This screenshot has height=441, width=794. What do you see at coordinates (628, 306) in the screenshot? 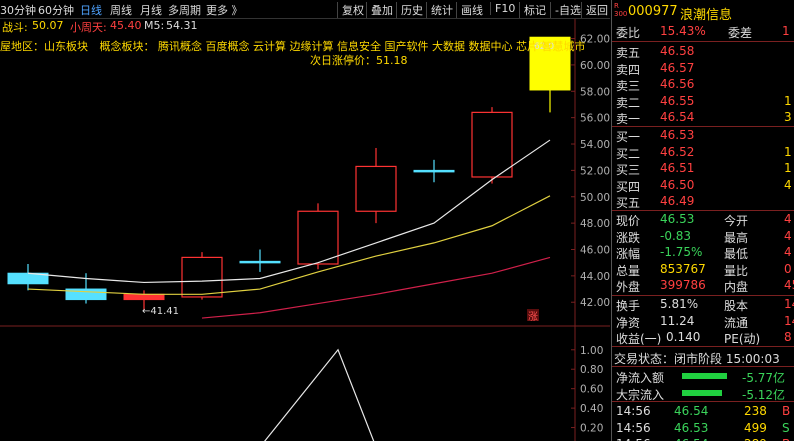
I see `fund-label: 换手` at bounding box center [628, 306].